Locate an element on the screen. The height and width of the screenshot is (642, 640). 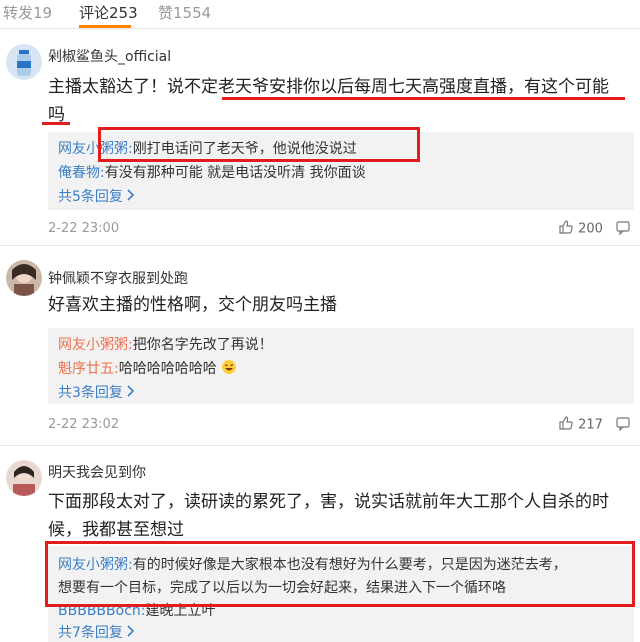
comment-actions: 217 is located at coordinates (594, 425).